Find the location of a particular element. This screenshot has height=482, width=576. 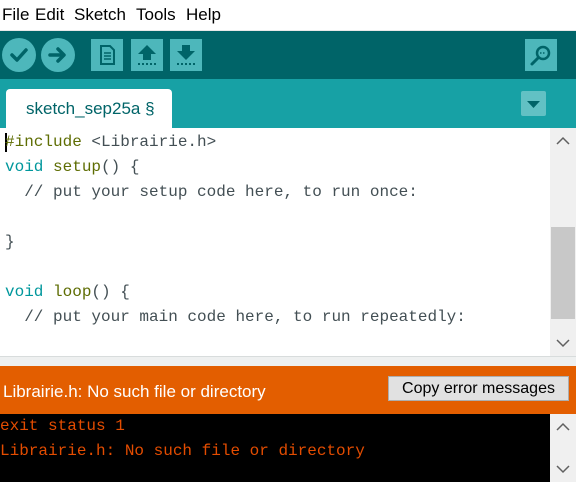

console-line: Librairie.h: No such file or directory is located at coordinates (182, 451).